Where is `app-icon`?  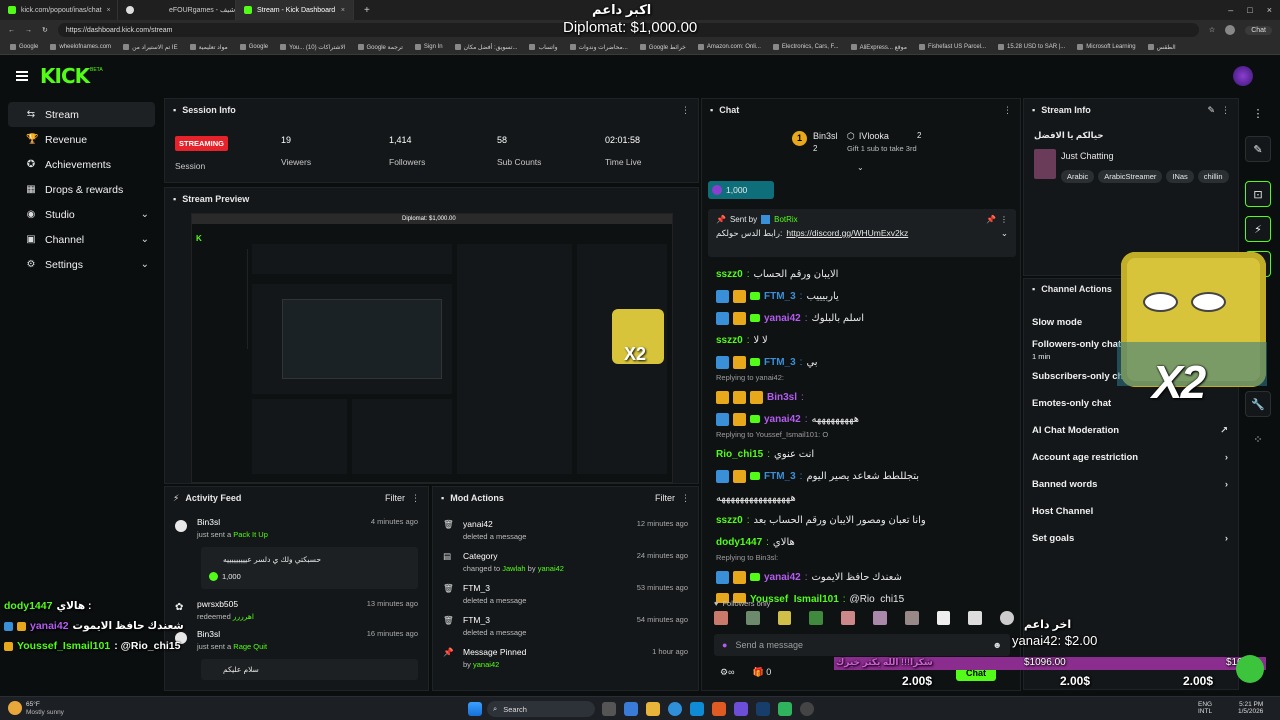 app-icon is located at coordinates (785, 709).